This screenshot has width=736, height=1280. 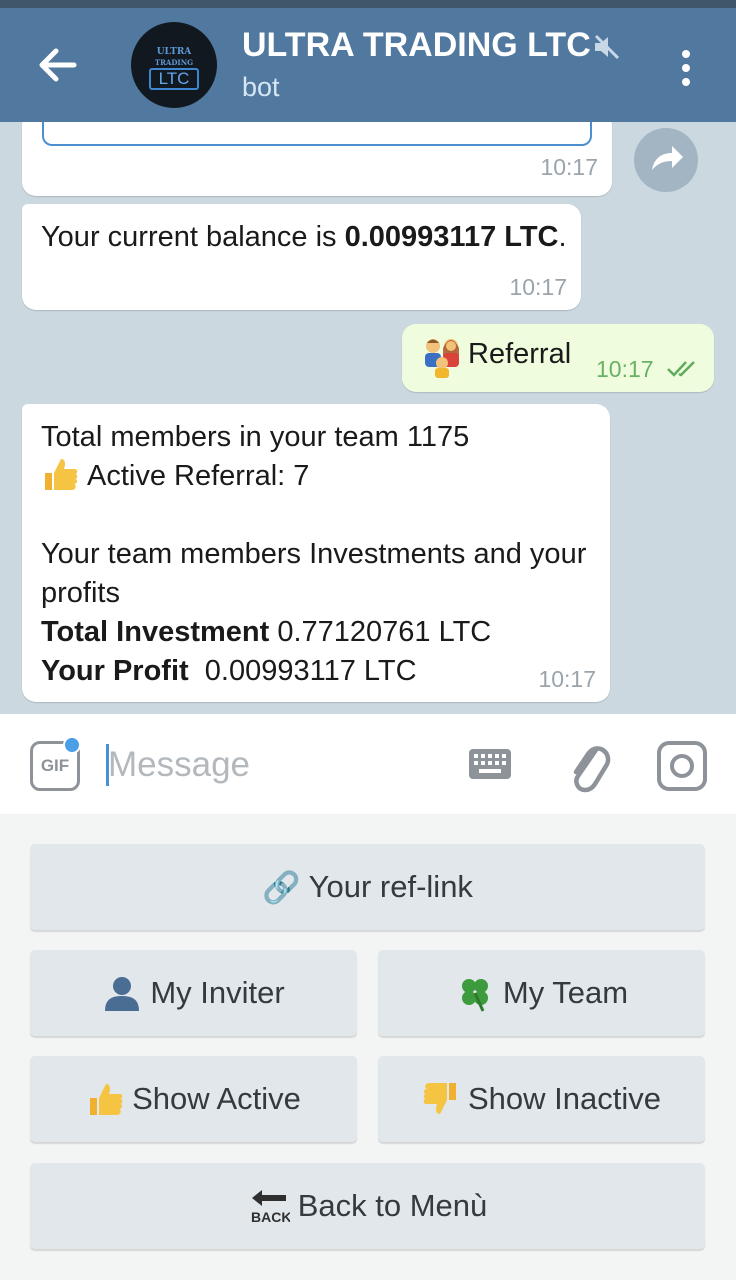 What do you see at coordinates (217, 992) in the screenshot?
I see `my-inviter-label: My Inviter` at bounding box center [217, 992].